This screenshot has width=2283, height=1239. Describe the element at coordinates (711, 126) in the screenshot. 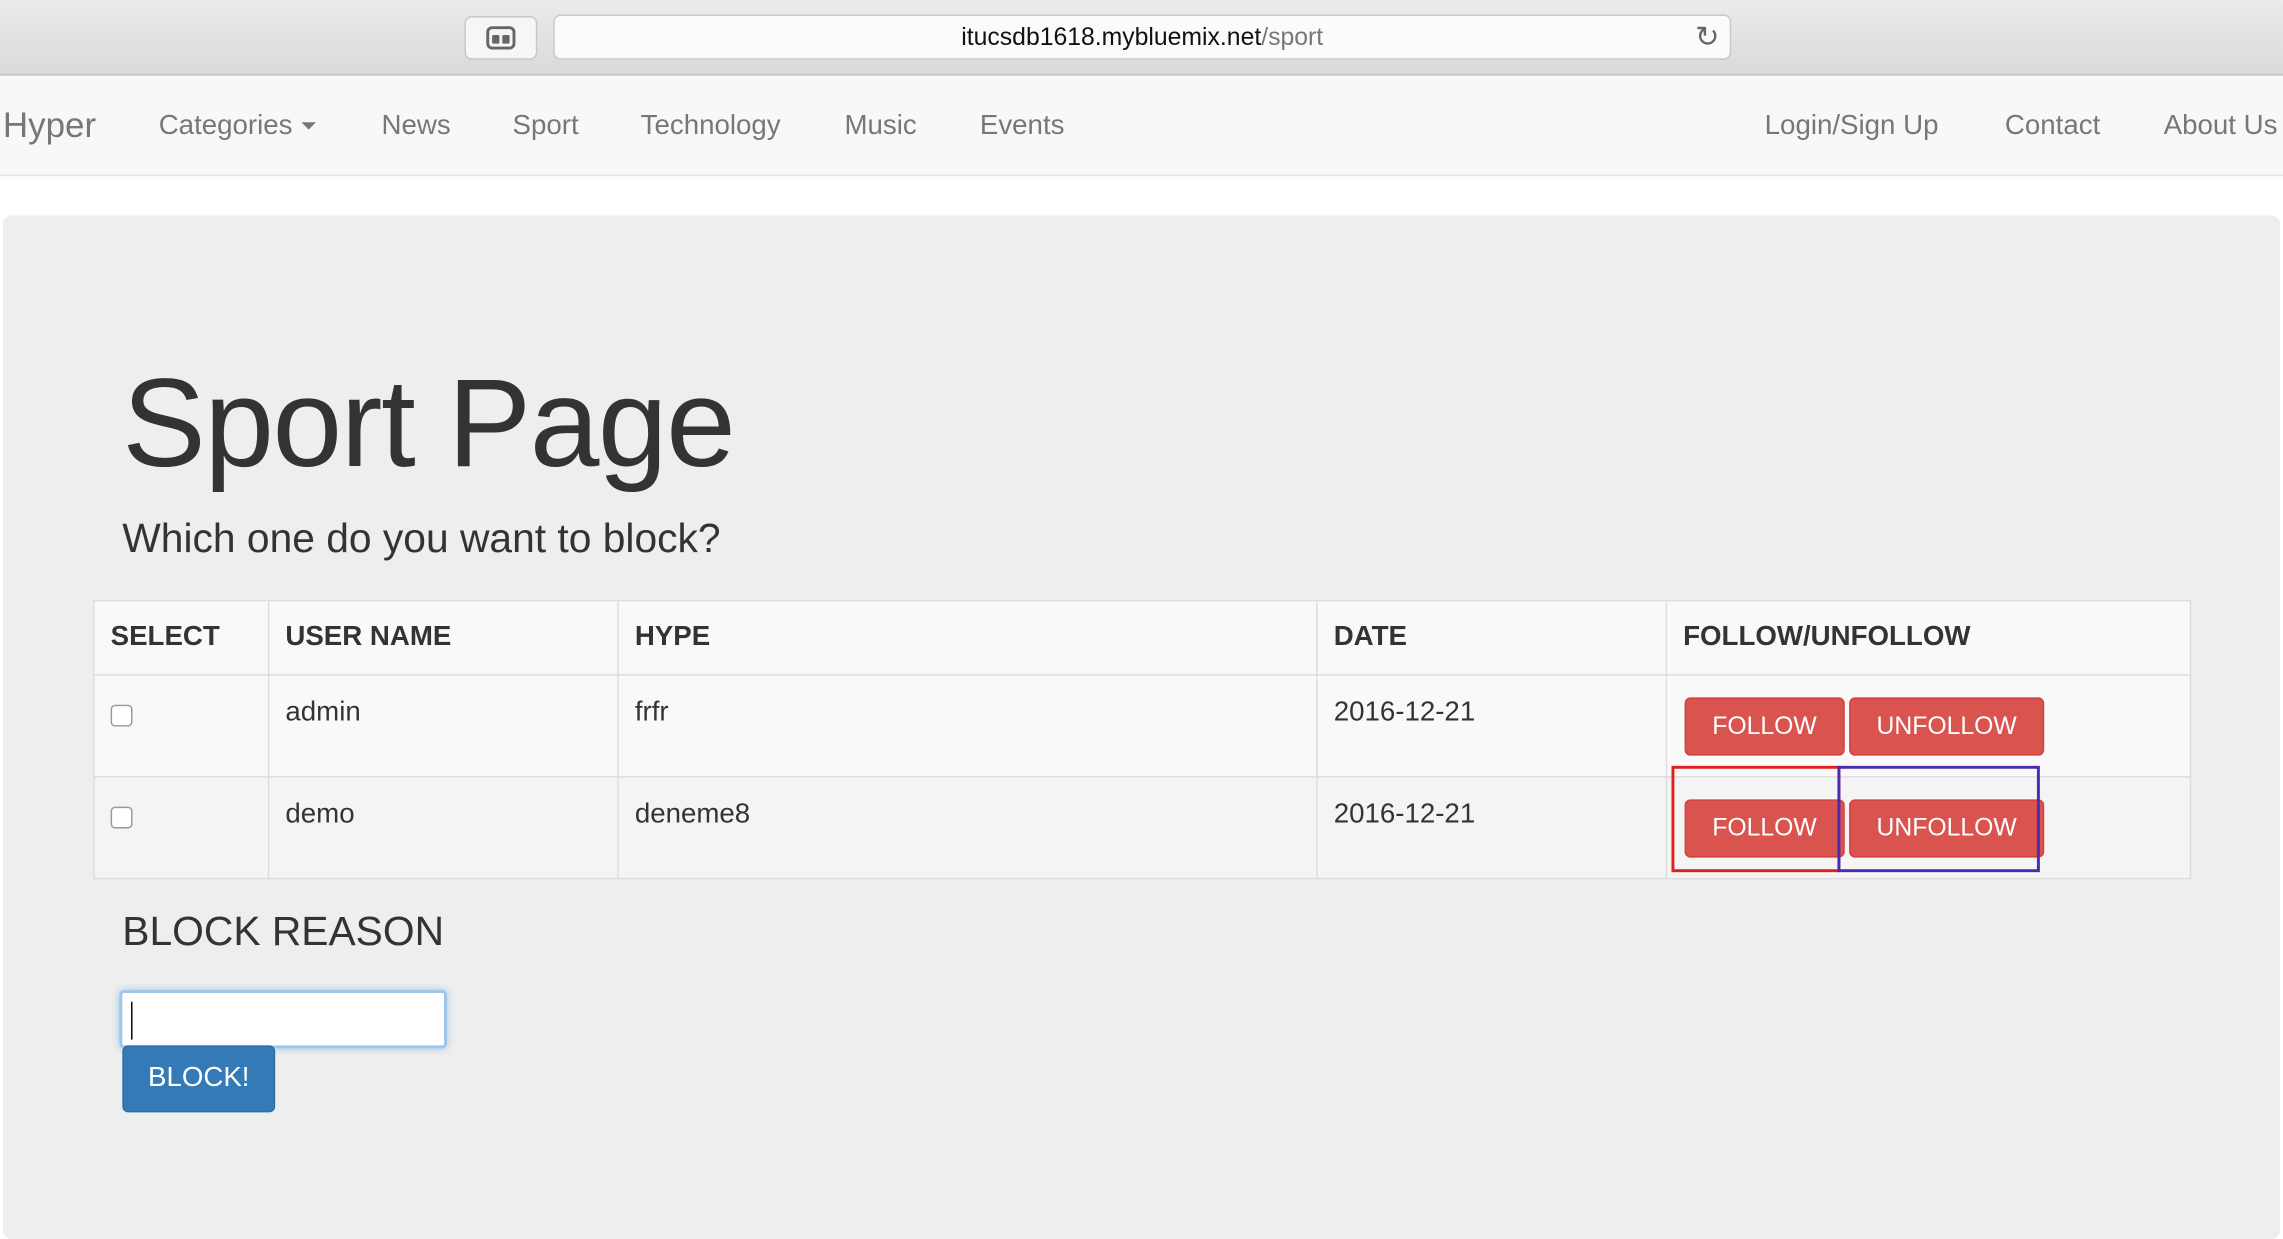

I see `nav-item-technology: Technology` at that location.